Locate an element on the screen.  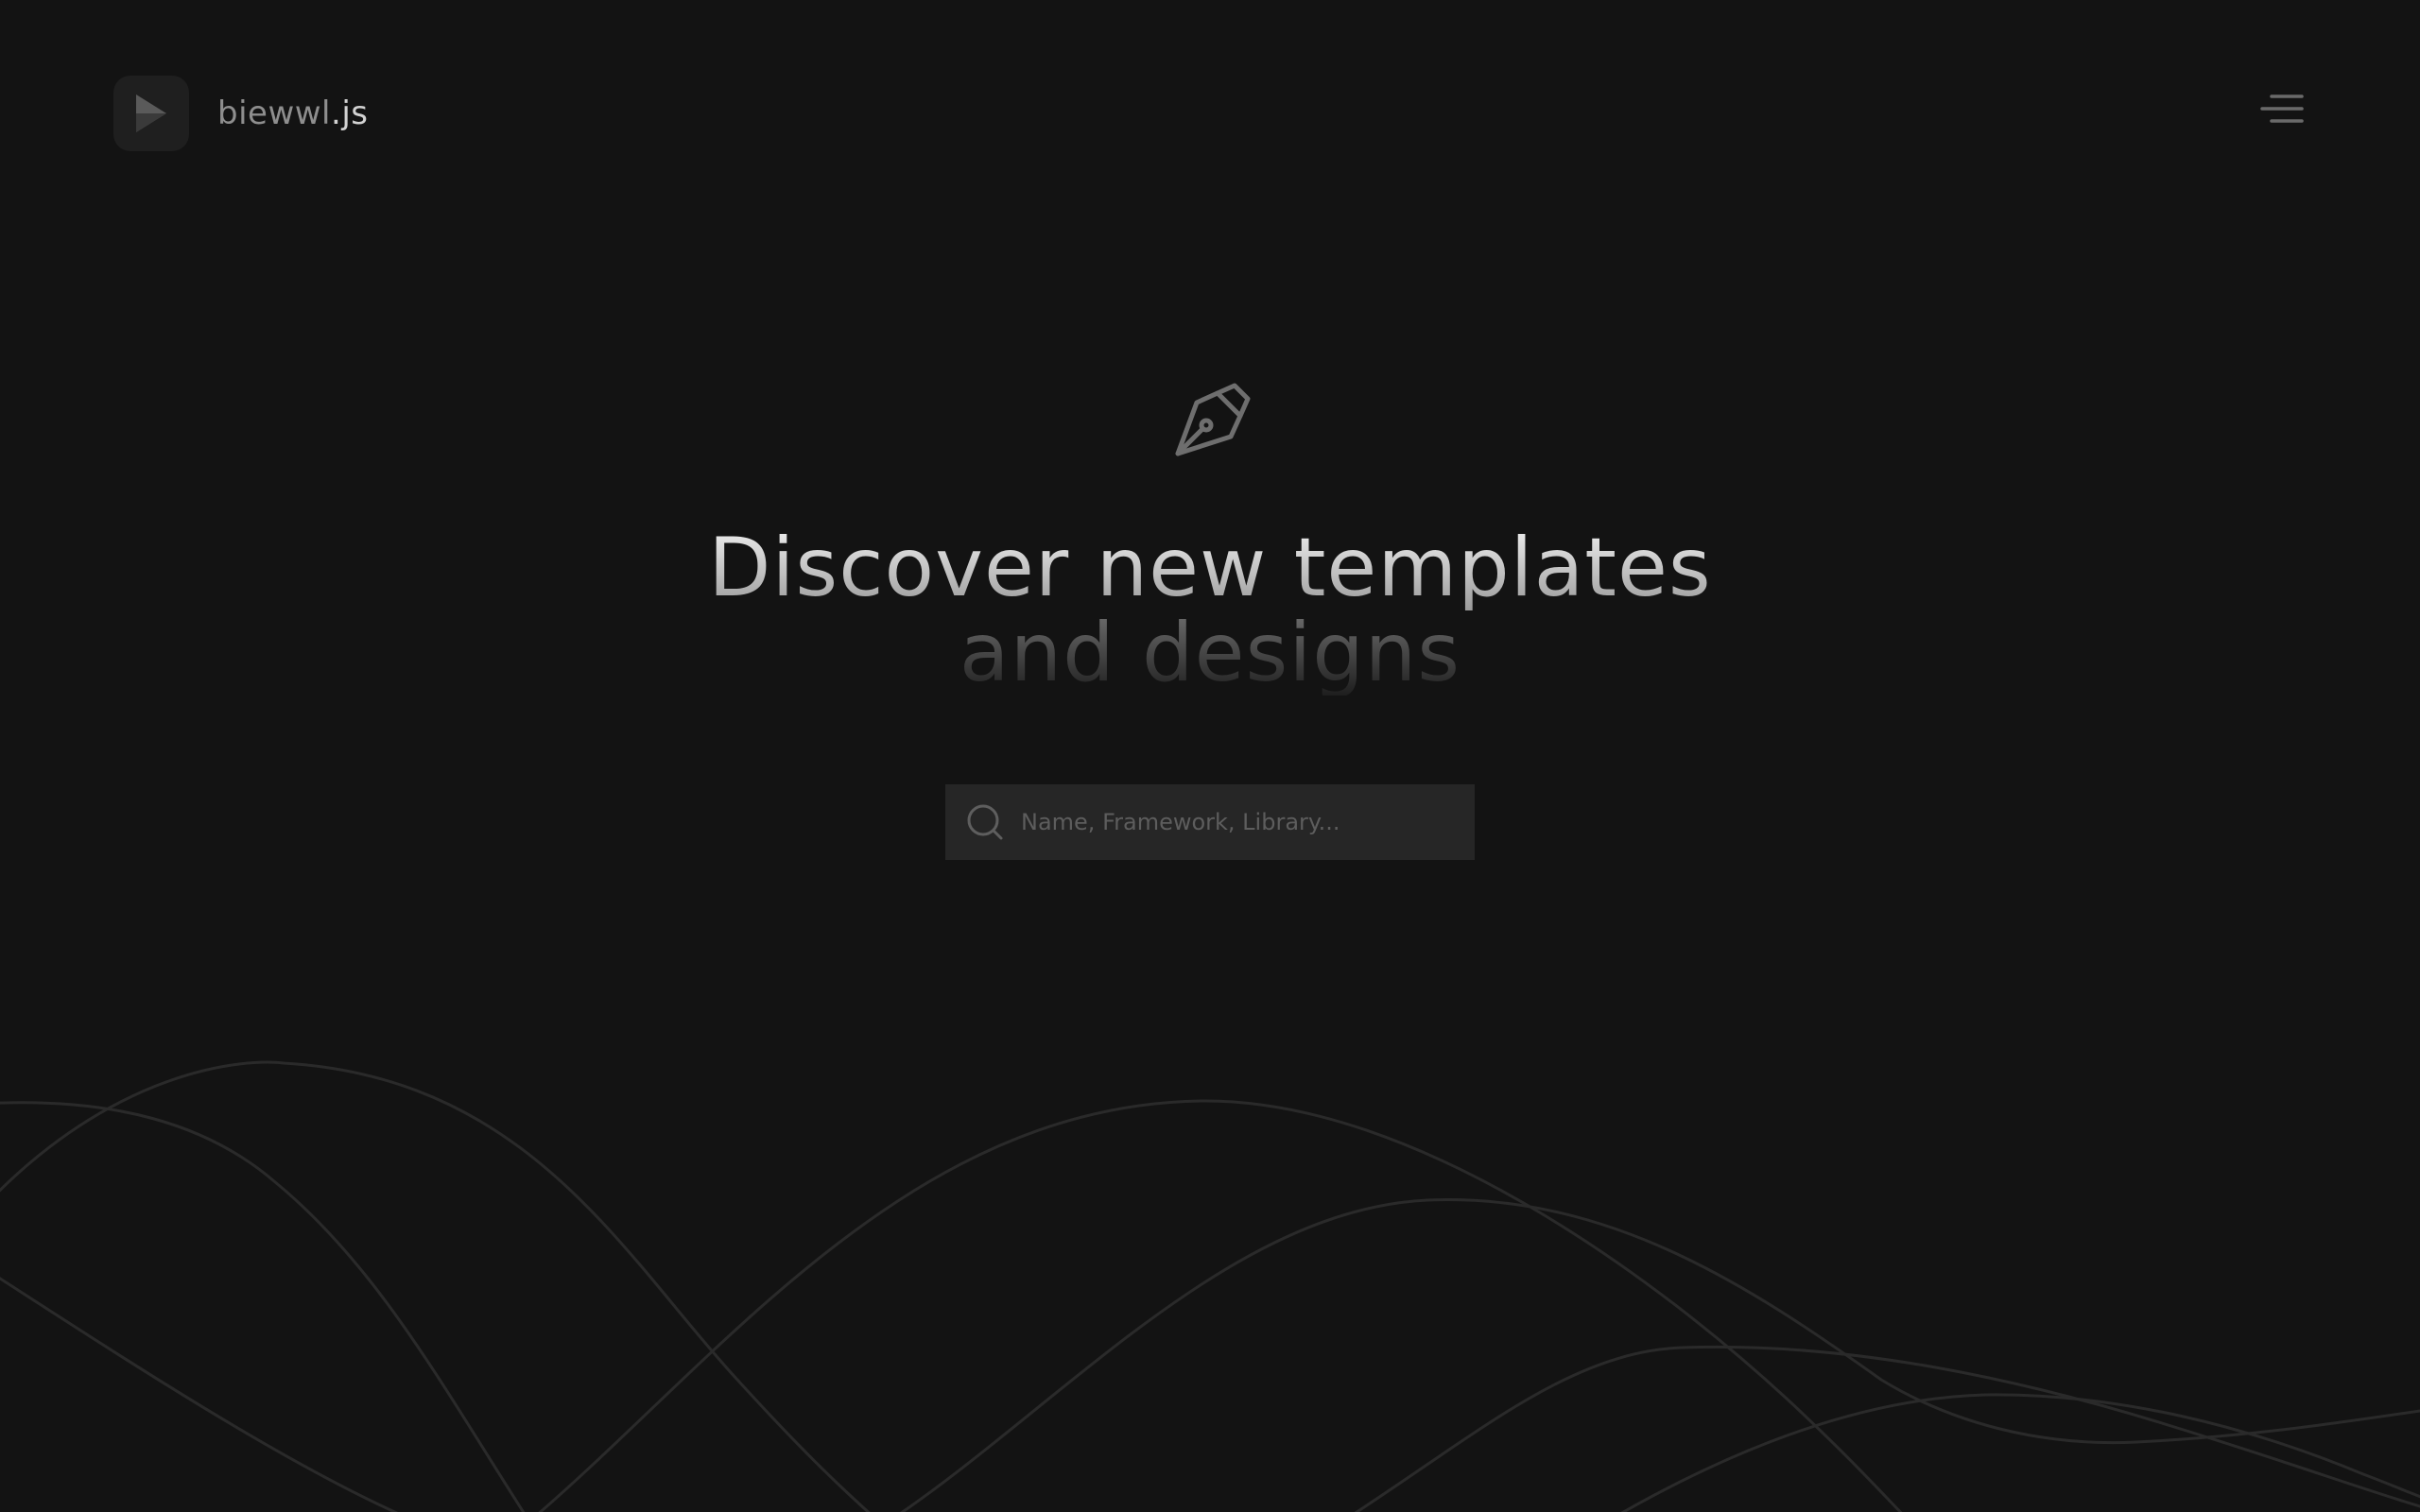
search-input is located at coordinates (1238, 822).